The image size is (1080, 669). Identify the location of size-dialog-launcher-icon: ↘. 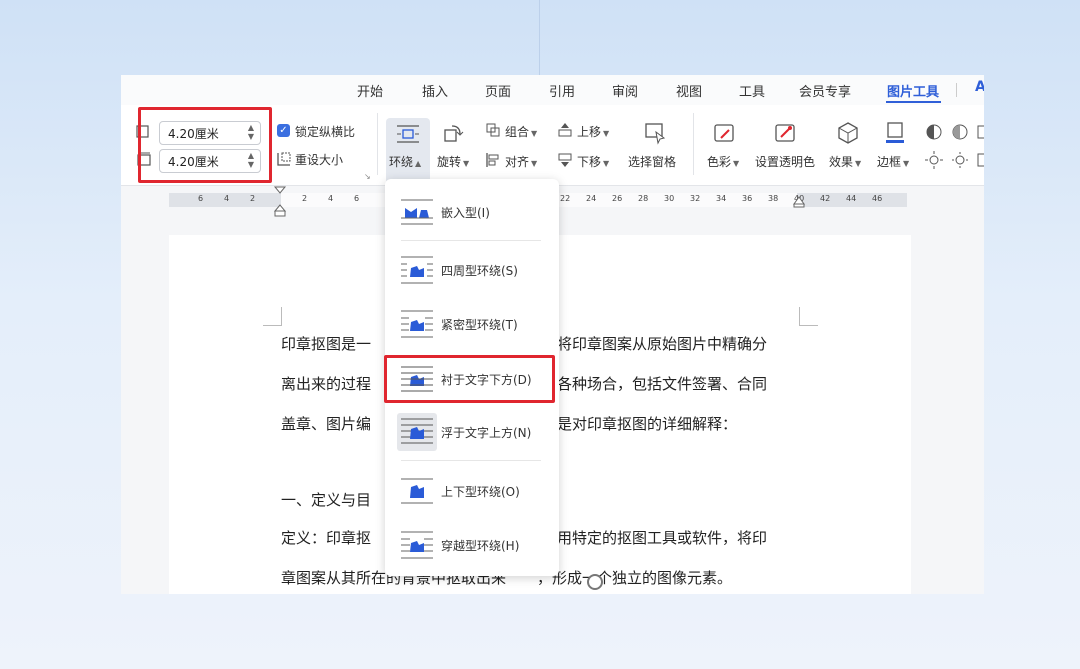
(367, 176).